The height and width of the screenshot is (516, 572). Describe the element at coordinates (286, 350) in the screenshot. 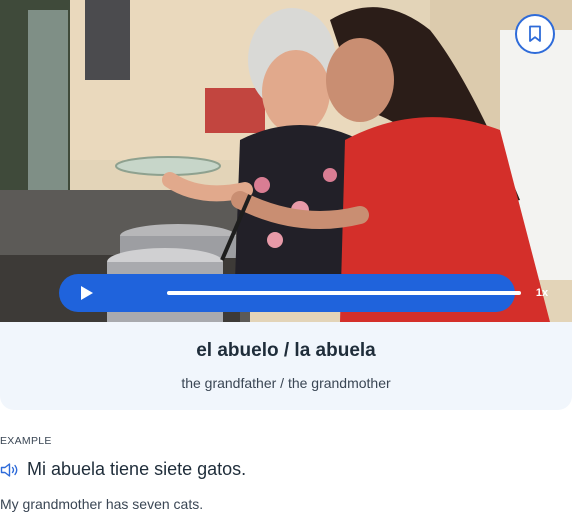

I see `vocabulary-word: el abuelo / la abuela` at that location.